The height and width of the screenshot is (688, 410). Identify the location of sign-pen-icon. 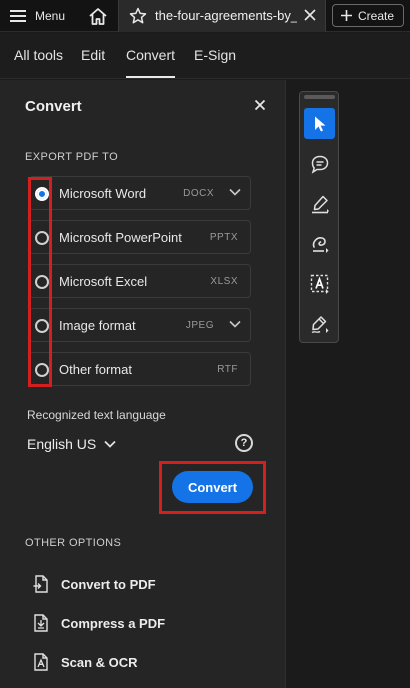
(319, 324).